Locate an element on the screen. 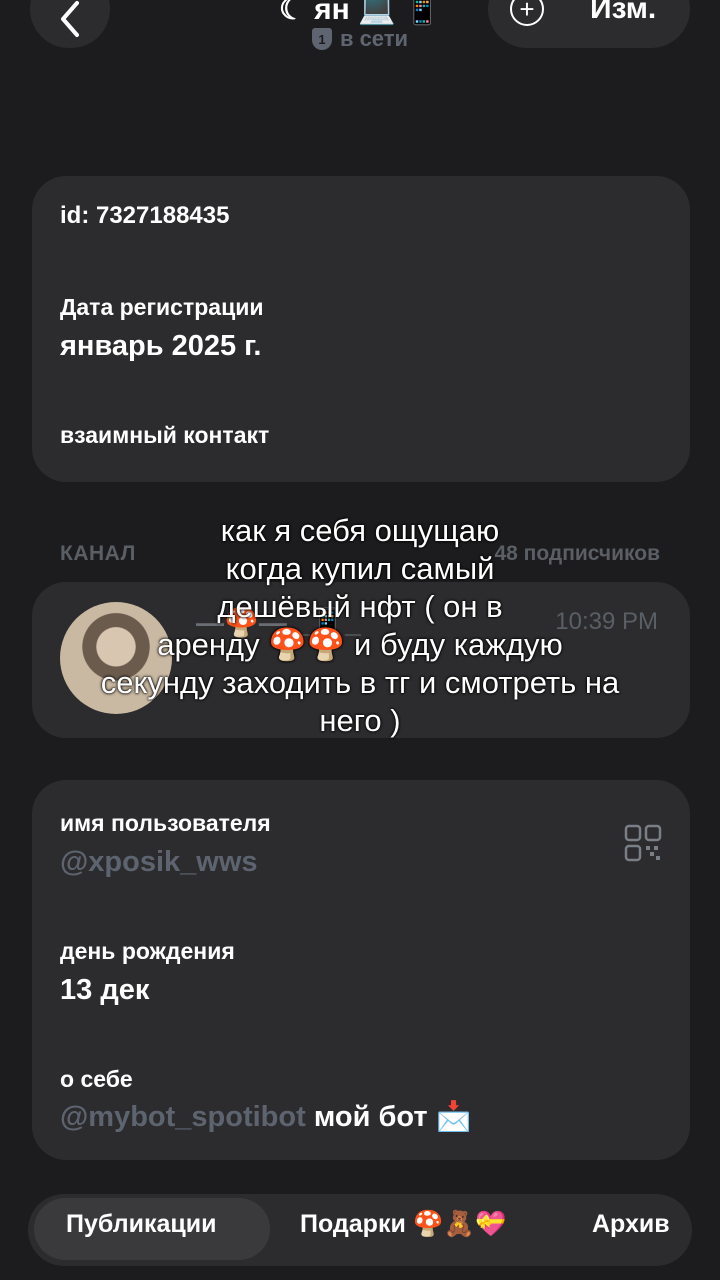 The image size is (720, 1280). add-plus-icon: + is located at coordinates (527, 13).